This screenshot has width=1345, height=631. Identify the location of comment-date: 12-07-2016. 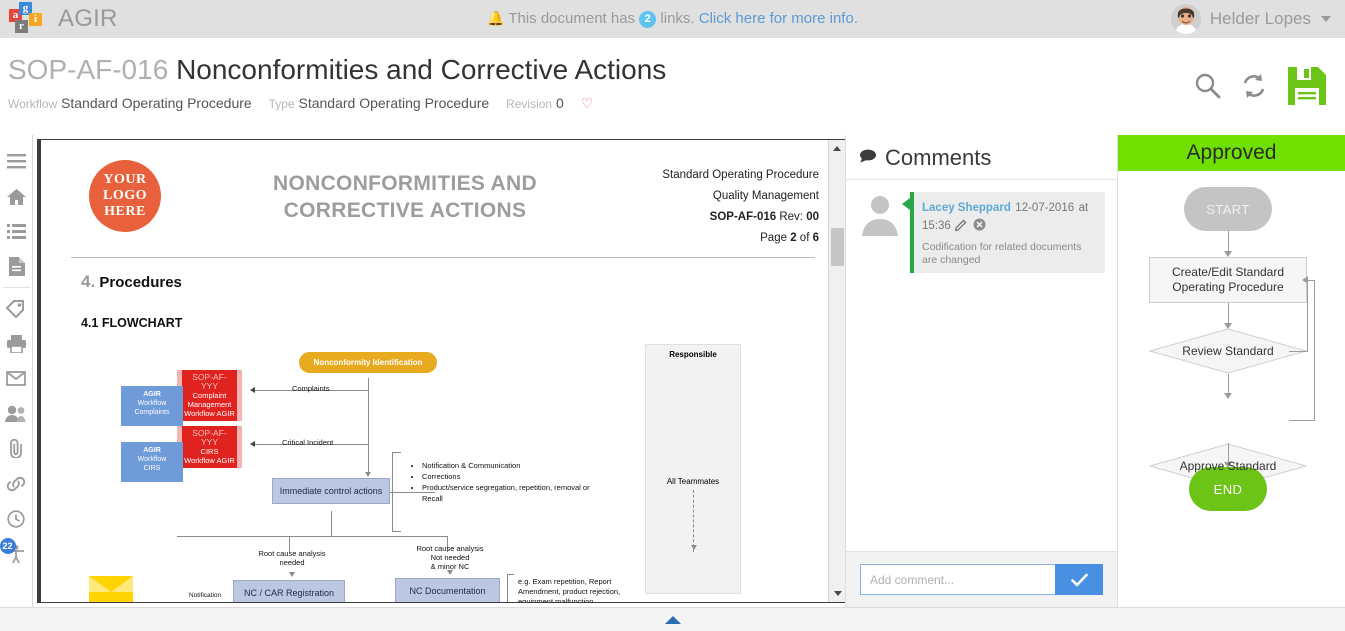
(1045, 208).